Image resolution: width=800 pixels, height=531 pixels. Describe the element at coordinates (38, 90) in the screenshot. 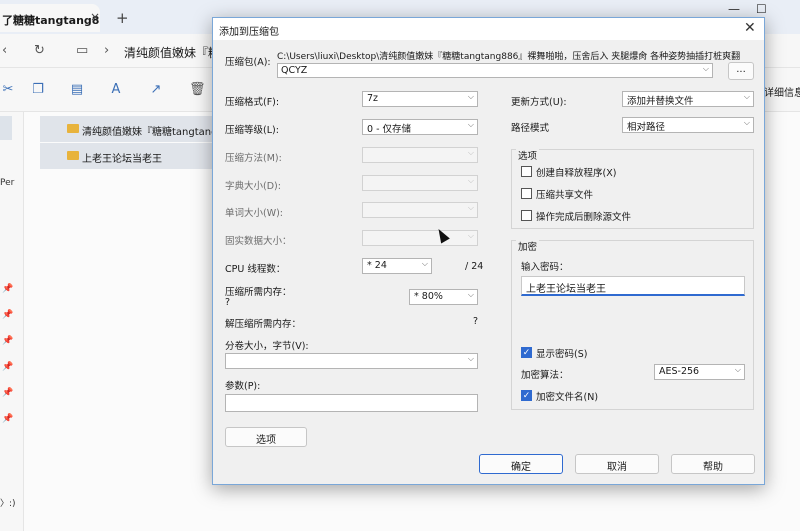

I see `copy-icon: ❐` at that location.